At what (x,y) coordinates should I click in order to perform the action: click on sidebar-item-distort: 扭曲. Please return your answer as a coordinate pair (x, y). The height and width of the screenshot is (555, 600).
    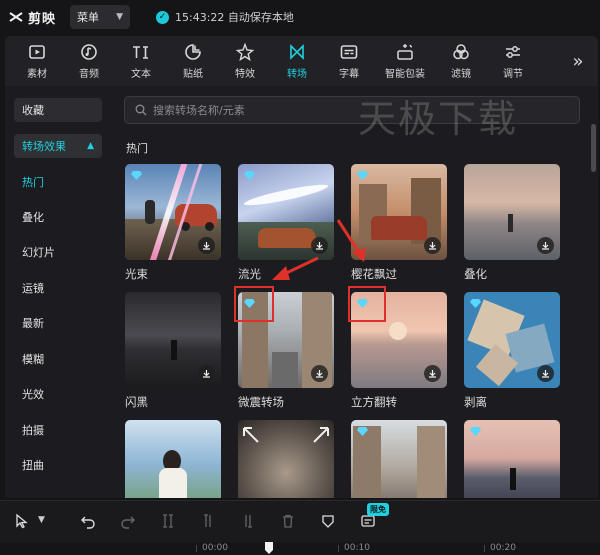
    Looking at the image, I should click on (29, 465).